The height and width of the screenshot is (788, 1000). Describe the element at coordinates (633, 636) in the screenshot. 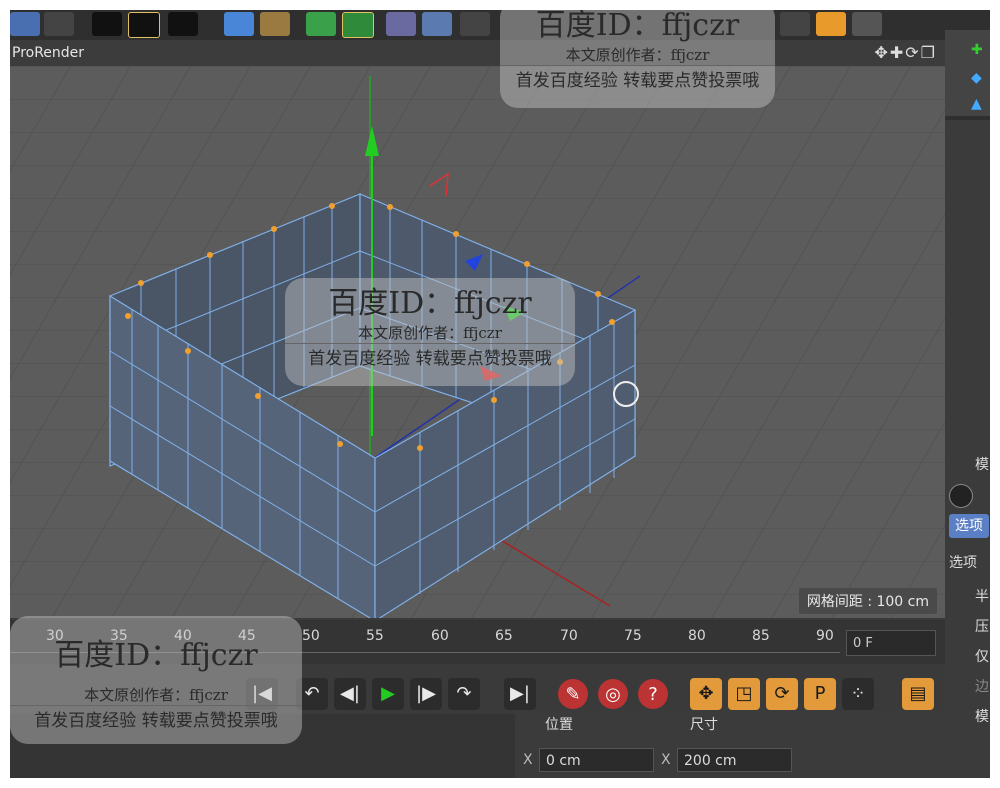

I see `timeline-tick: 75` at that location.